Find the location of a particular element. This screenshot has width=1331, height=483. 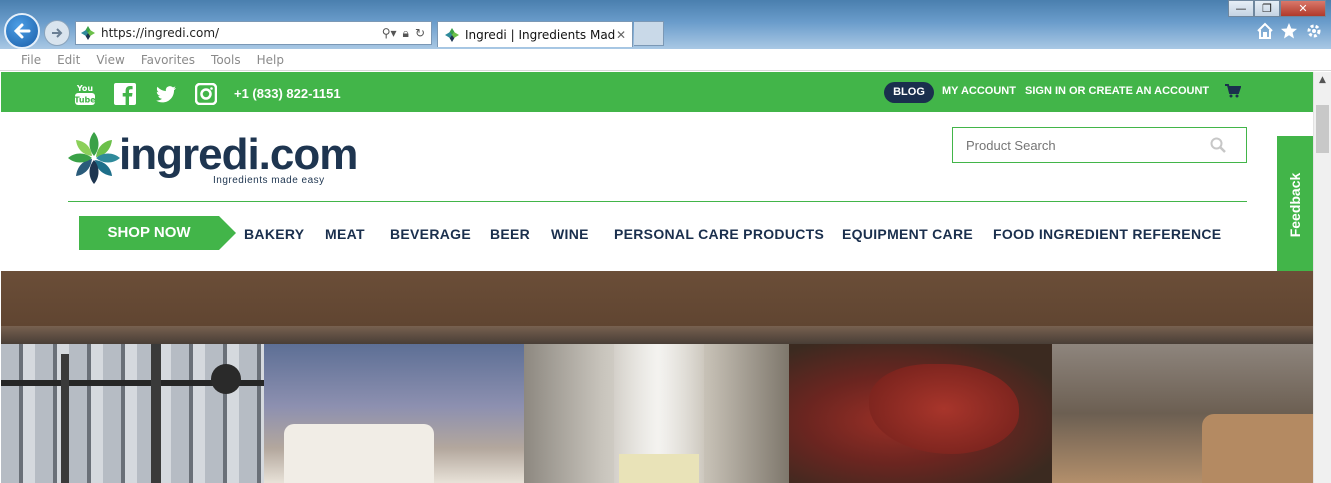

menu-favorites: Favorites is located at coordinates (168, 60).